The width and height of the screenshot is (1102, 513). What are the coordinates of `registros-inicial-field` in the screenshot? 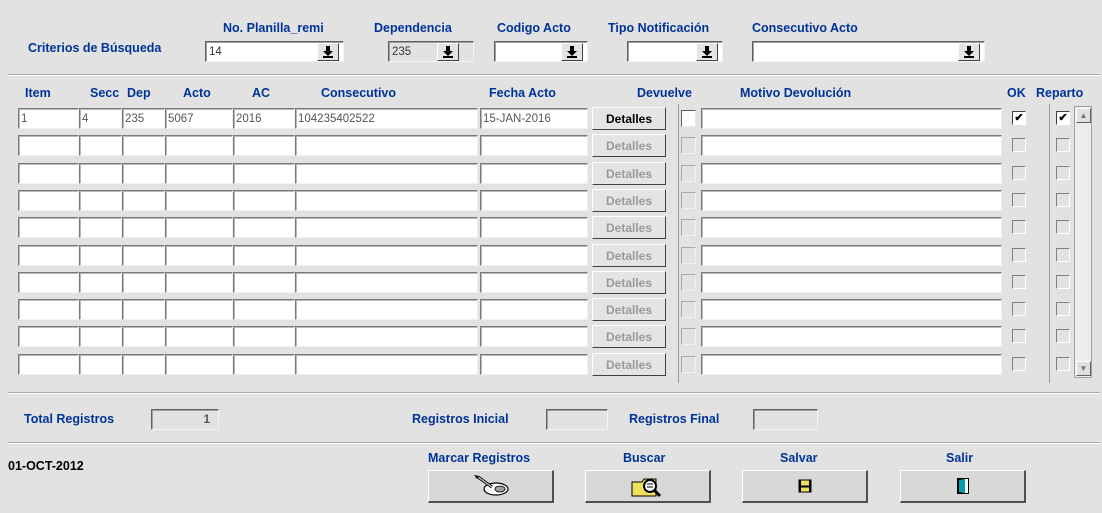 It's located at (577, 419).